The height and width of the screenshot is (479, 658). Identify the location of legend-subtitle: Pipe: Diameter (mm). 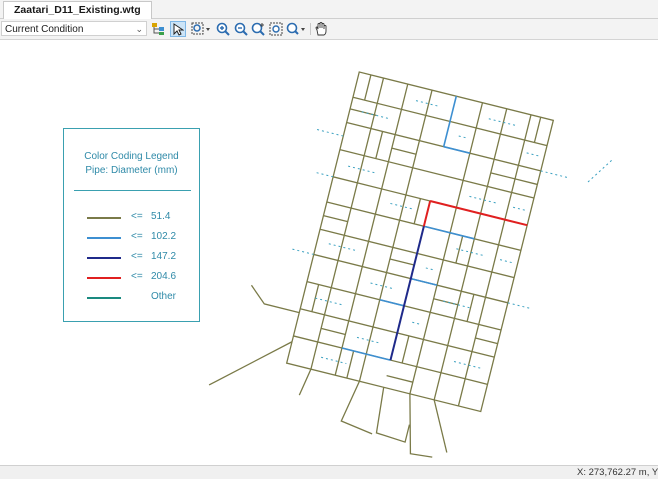
(131, 170).